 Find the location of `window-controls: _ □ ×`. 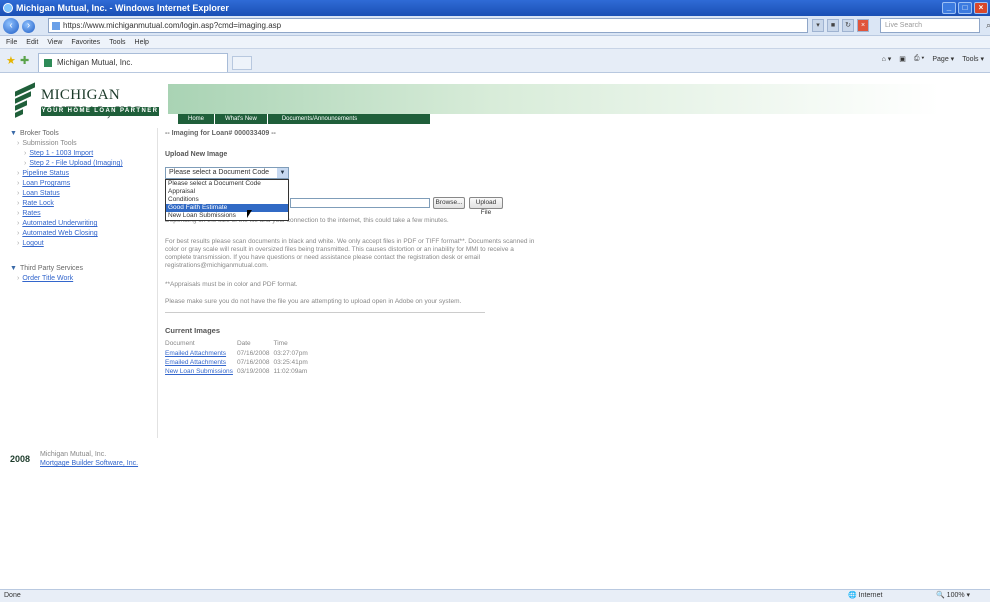

window-controls: _ □ × is located at coordinates (965, 8).